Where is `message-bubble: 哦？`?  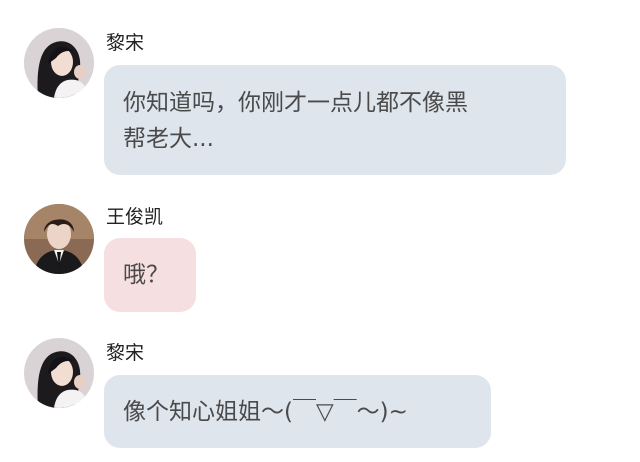 message-bubble: 哦？ is located at coordinates (150, 275).